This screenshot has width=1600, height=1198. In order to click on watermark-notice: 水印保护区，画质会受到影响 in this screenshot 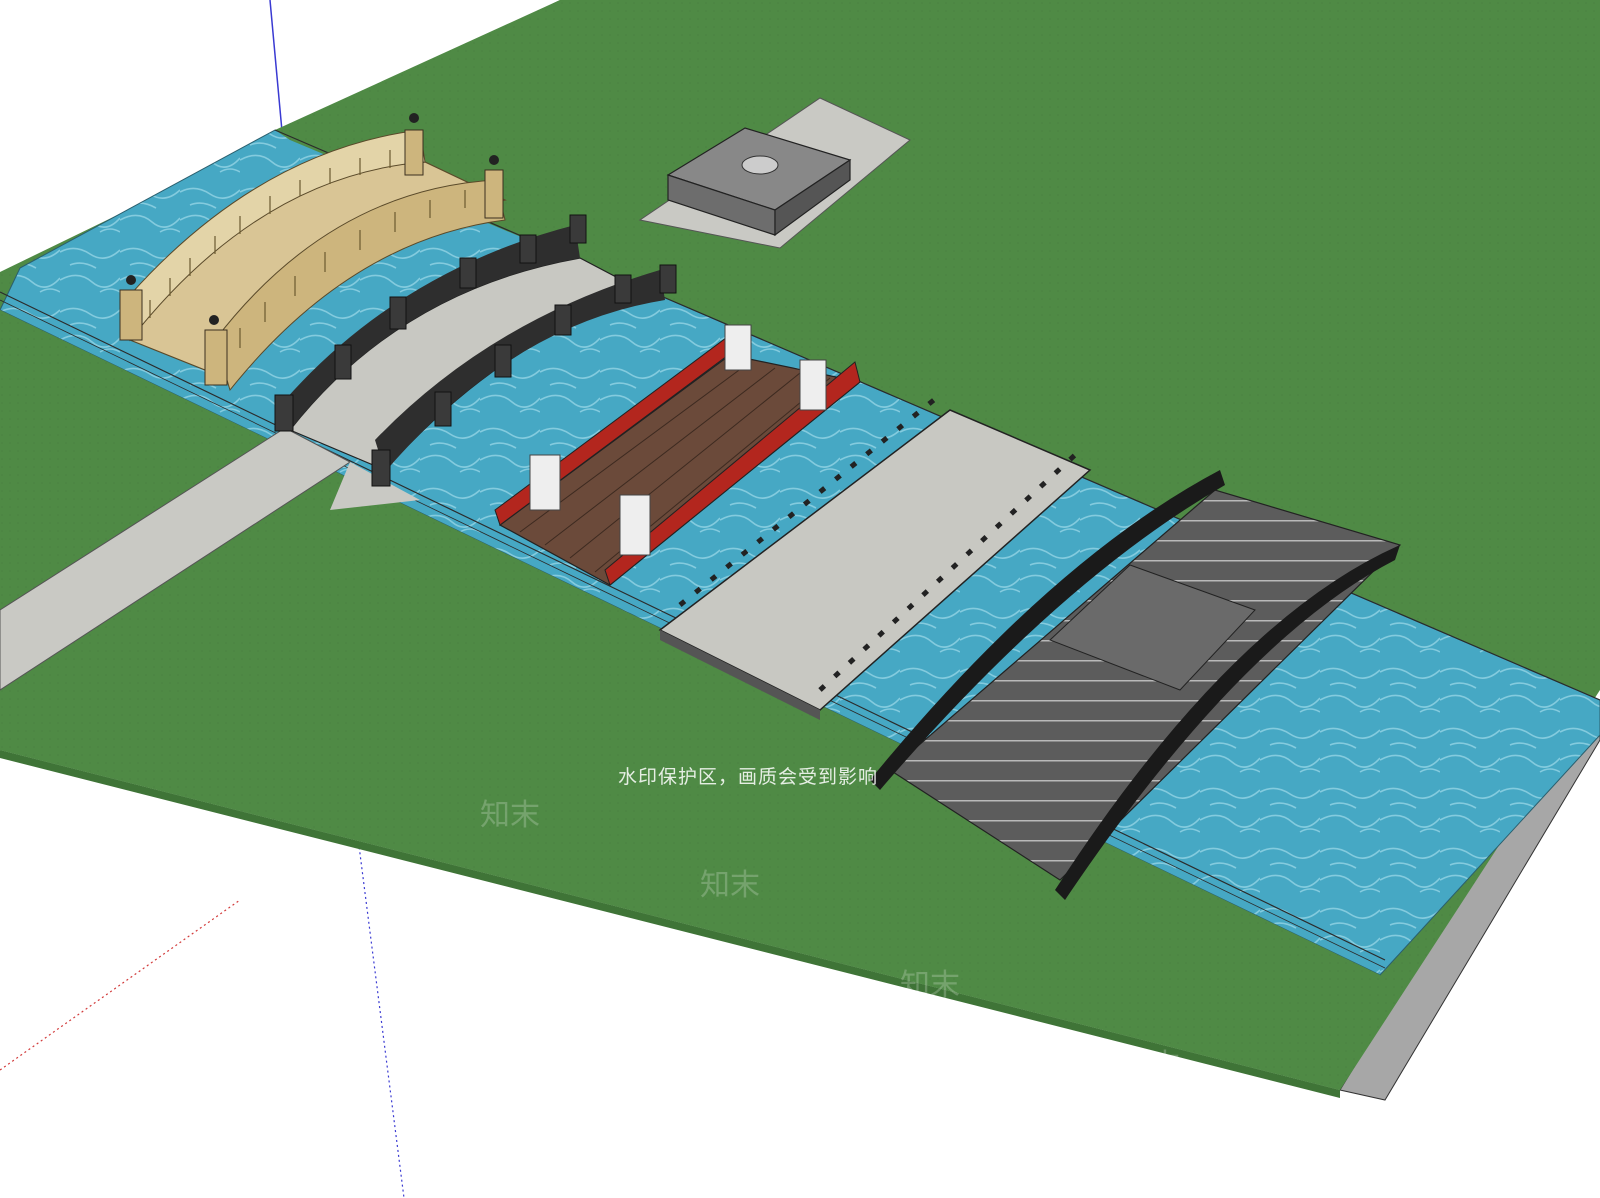, I will do `click(748, 777)`.